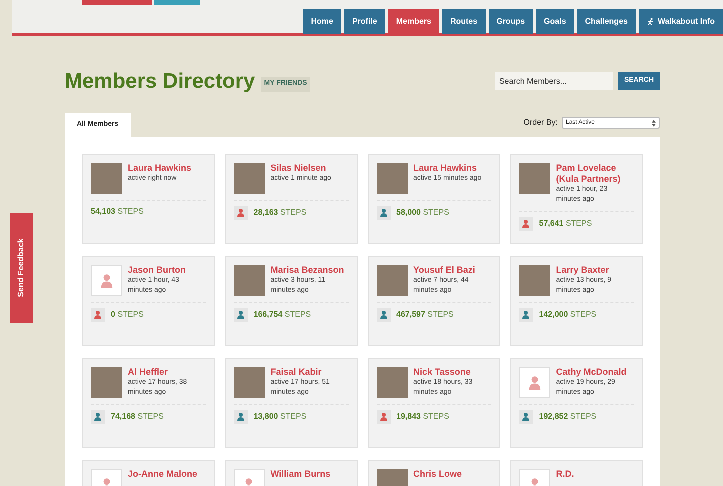  Describe the element at coordinates (309, 372) in the screenshot. I see `member-name: Faisal Kabir` at that location.